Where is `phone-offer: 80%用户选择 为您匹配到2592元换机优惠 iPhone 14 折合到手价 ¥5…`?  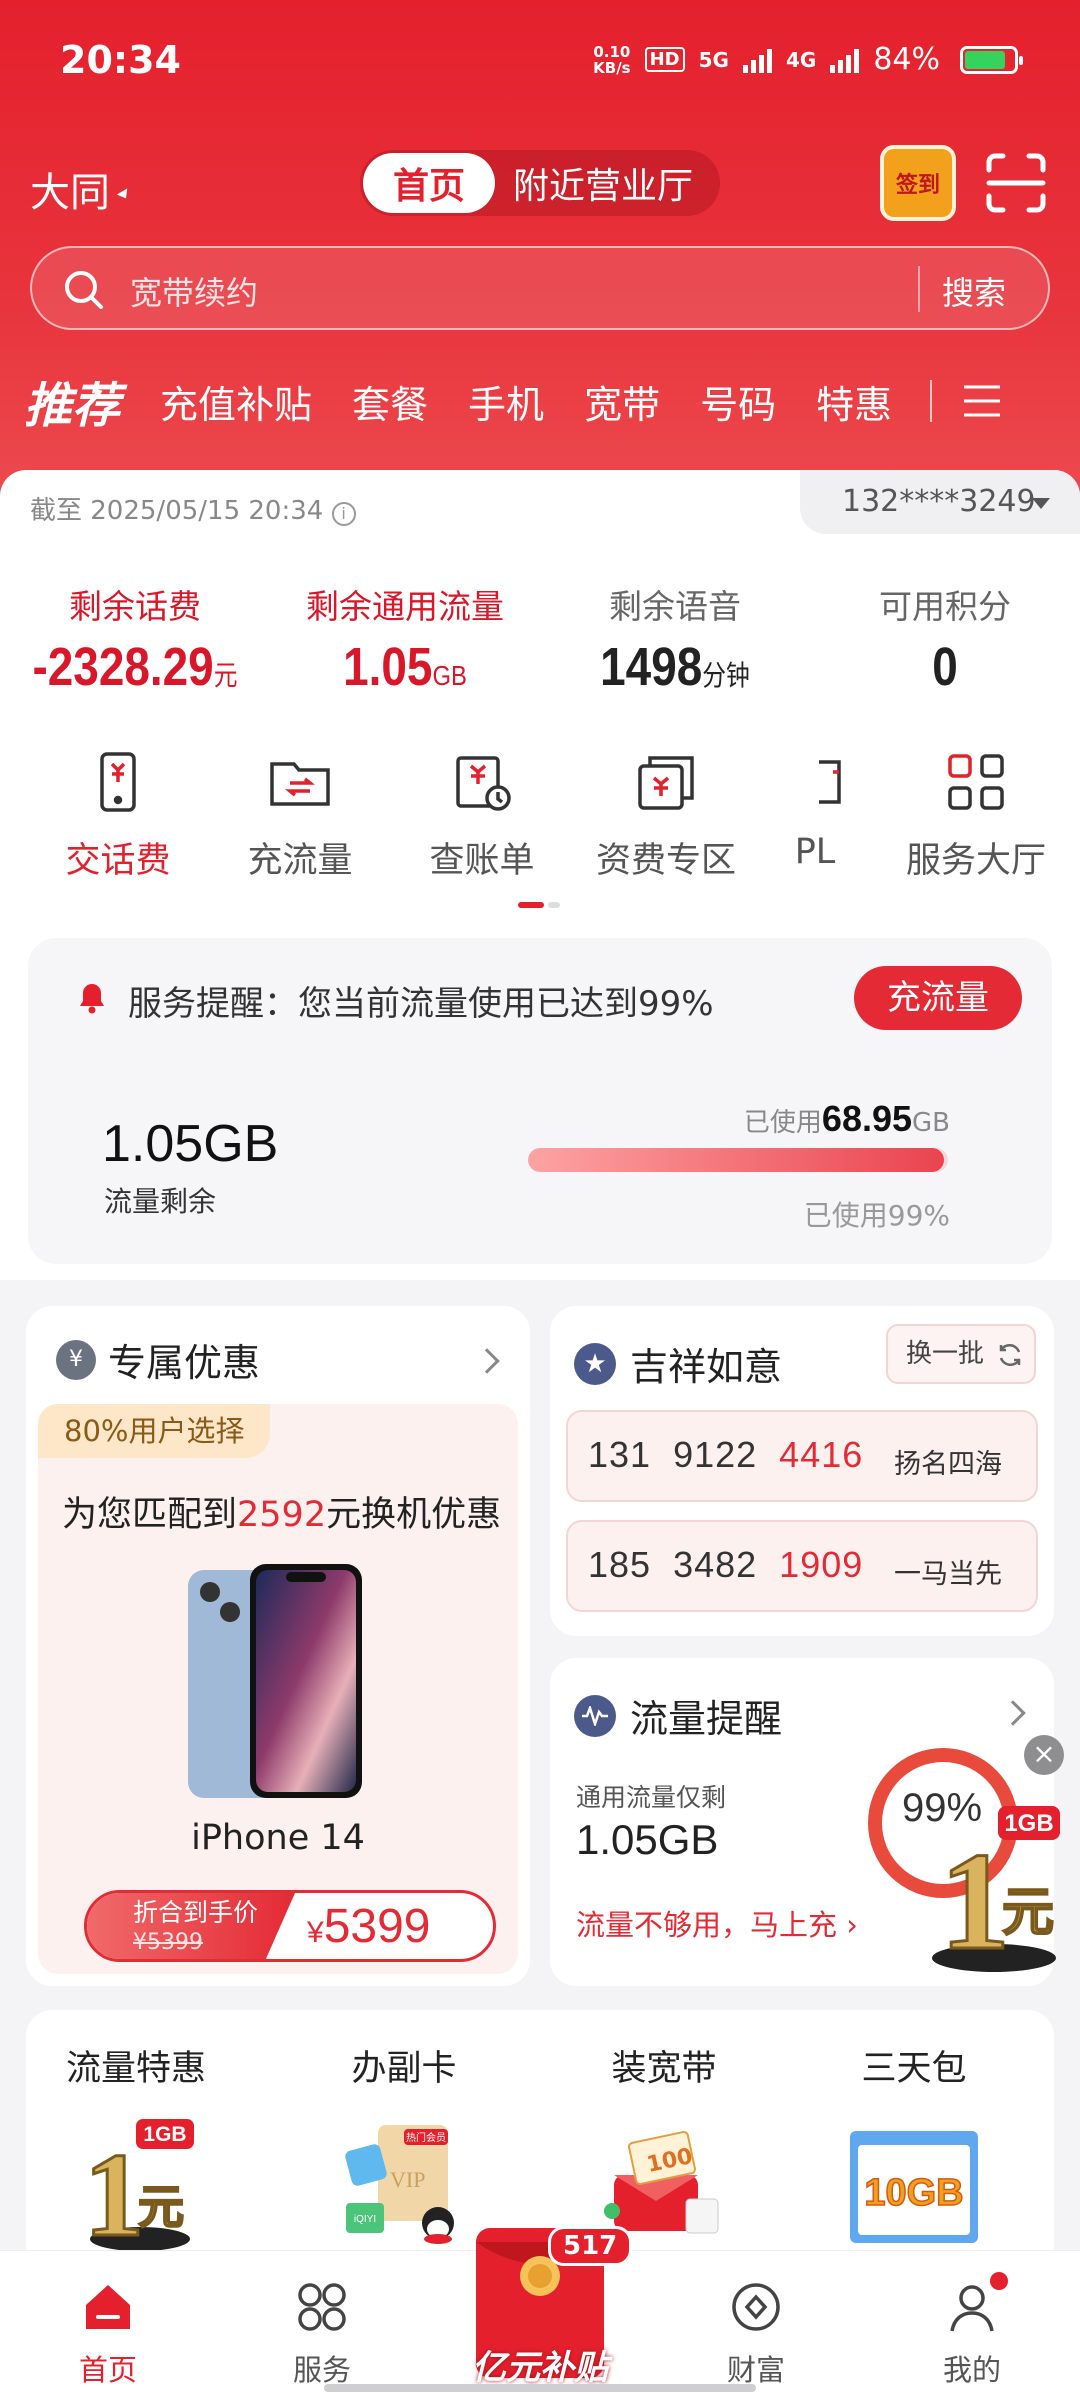 phone-offer: 80%用户选择 为您匹配到2592元换机优惠 iPhone 14 折合到手价 ¥5… is located at coordinates (278, 1689).